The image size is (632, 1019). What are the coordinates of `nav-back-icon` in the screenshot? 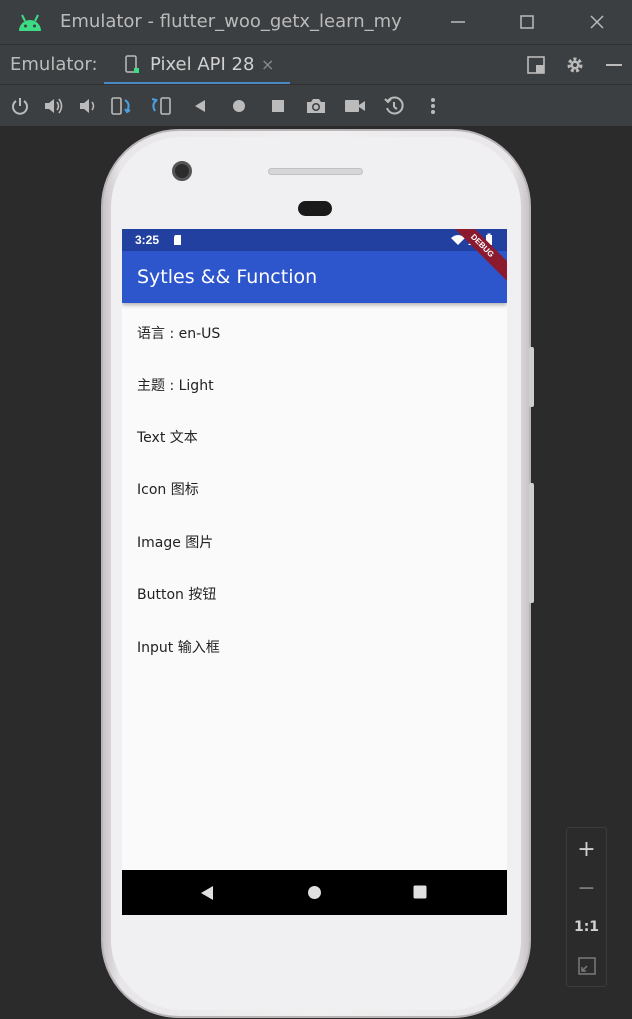 It's located at (207, 893).